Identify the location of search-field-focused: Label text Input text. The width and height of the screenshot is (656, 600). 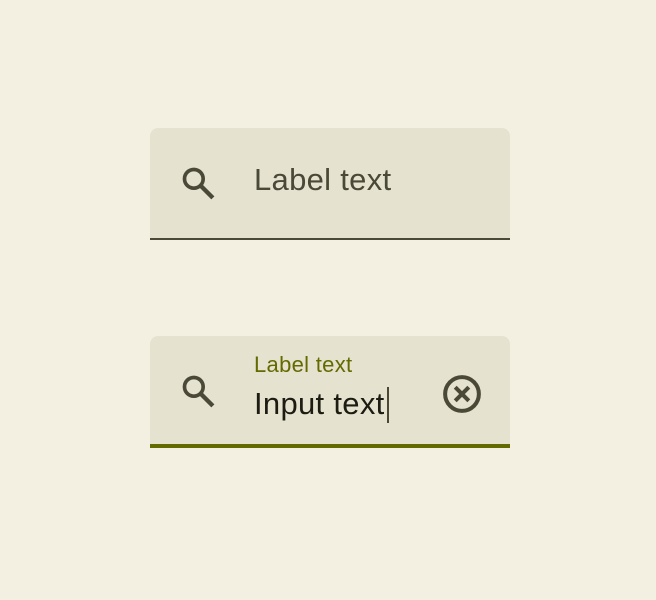
(330, 392).